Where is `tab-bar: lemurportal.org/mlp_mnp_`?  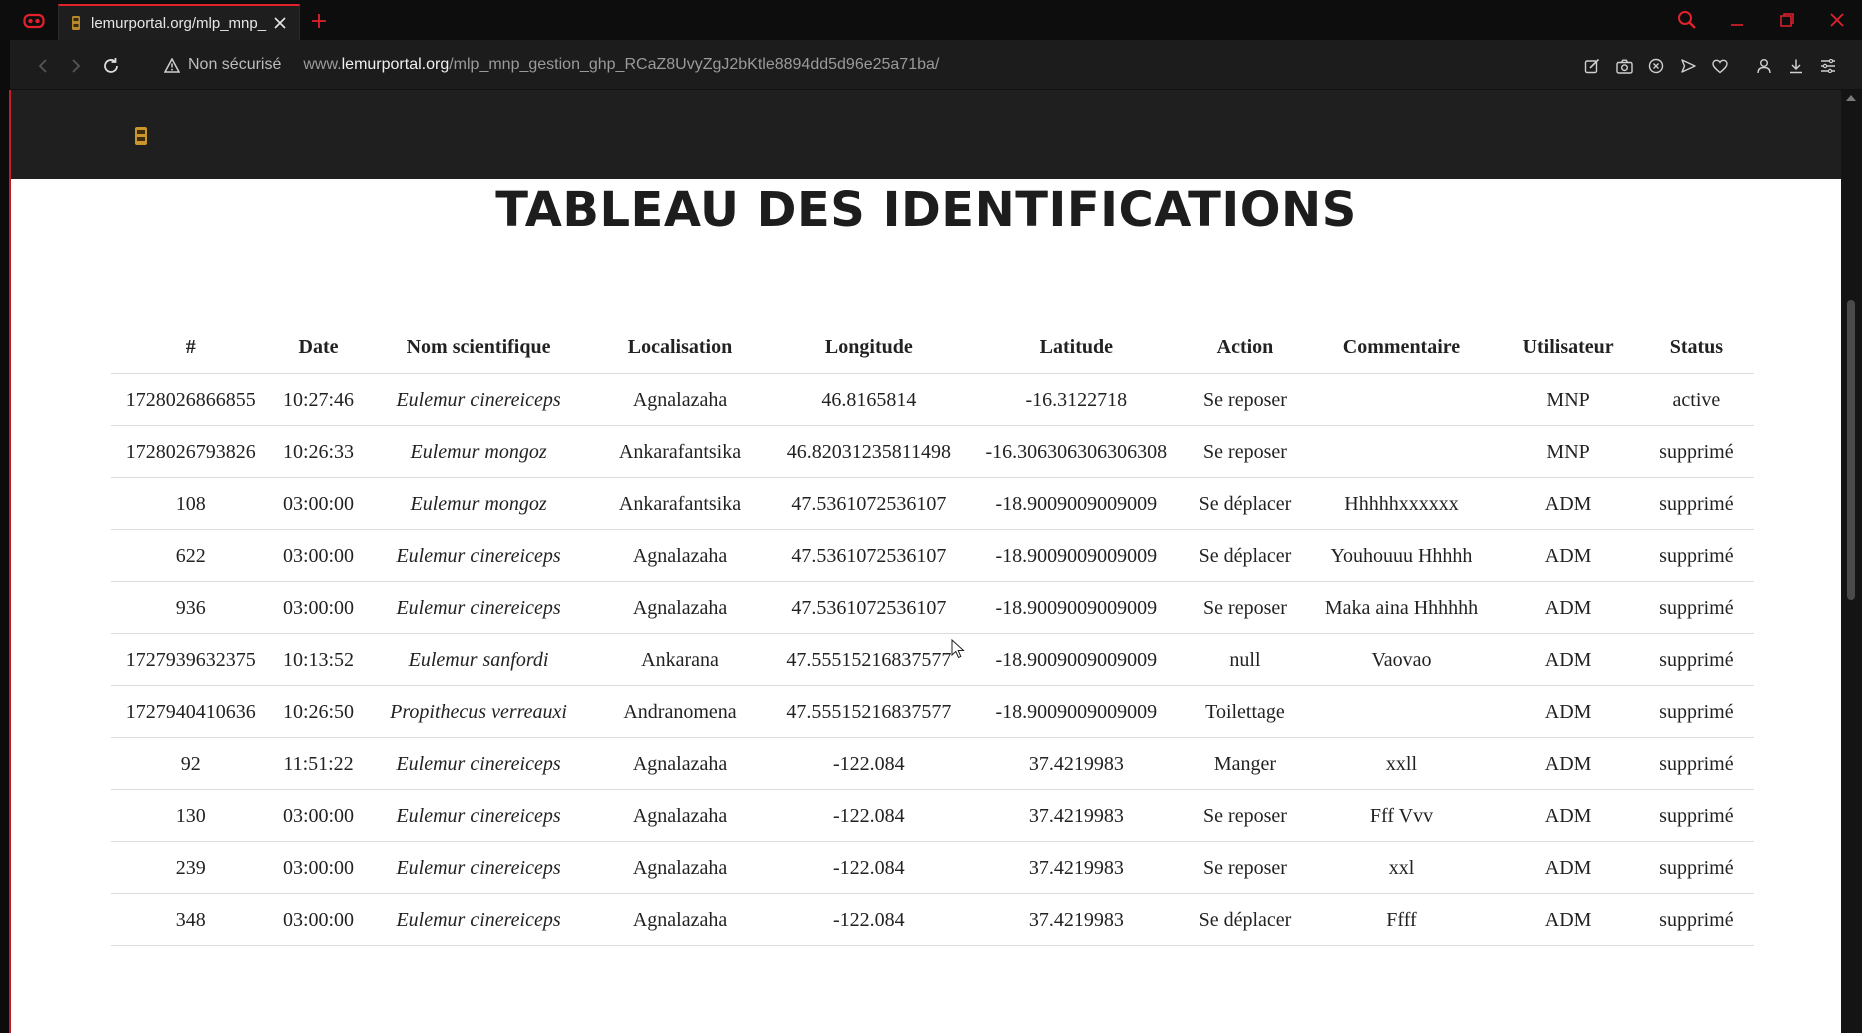
tab-bar: lemurportal.org/mlp_mnp_ is located at coordinates (931, 20).